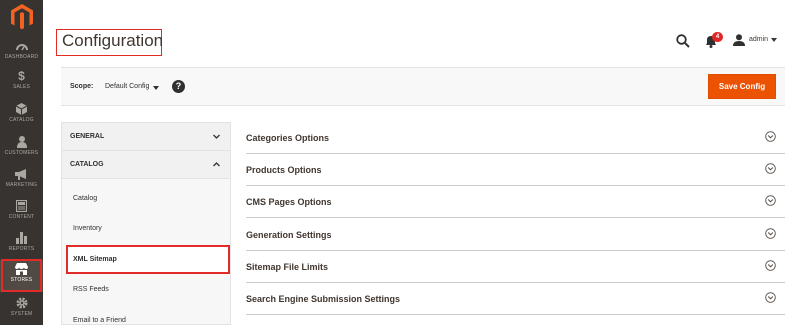 The height and width of the screenshot is (325, 800). What do you see at coordinates (323, 299) in the screenshot?
I see `section-title: Search Engine Submission Settings` at bounding box center [323, 299].